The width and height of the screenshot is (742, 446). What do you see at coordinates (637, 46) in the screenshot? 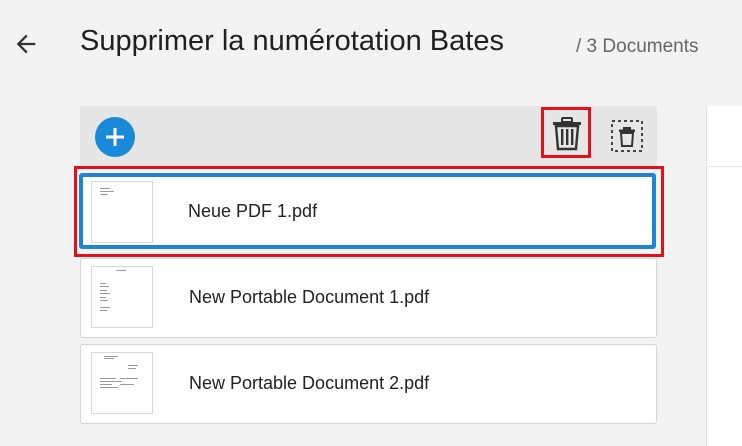
I see `document-count: / 3 Documents` at bounding box center [637, 46].